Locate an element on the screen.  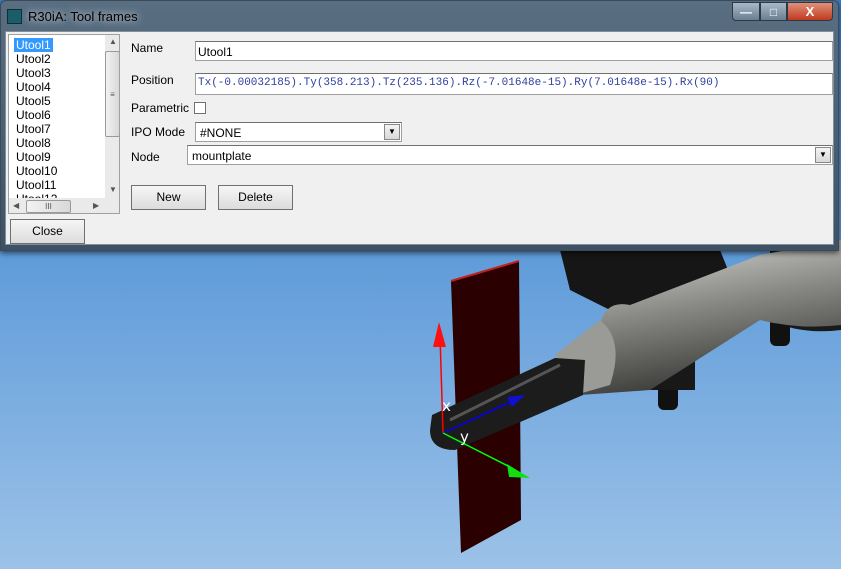
list-item: Utool11 is located at coordinates (36, 185).